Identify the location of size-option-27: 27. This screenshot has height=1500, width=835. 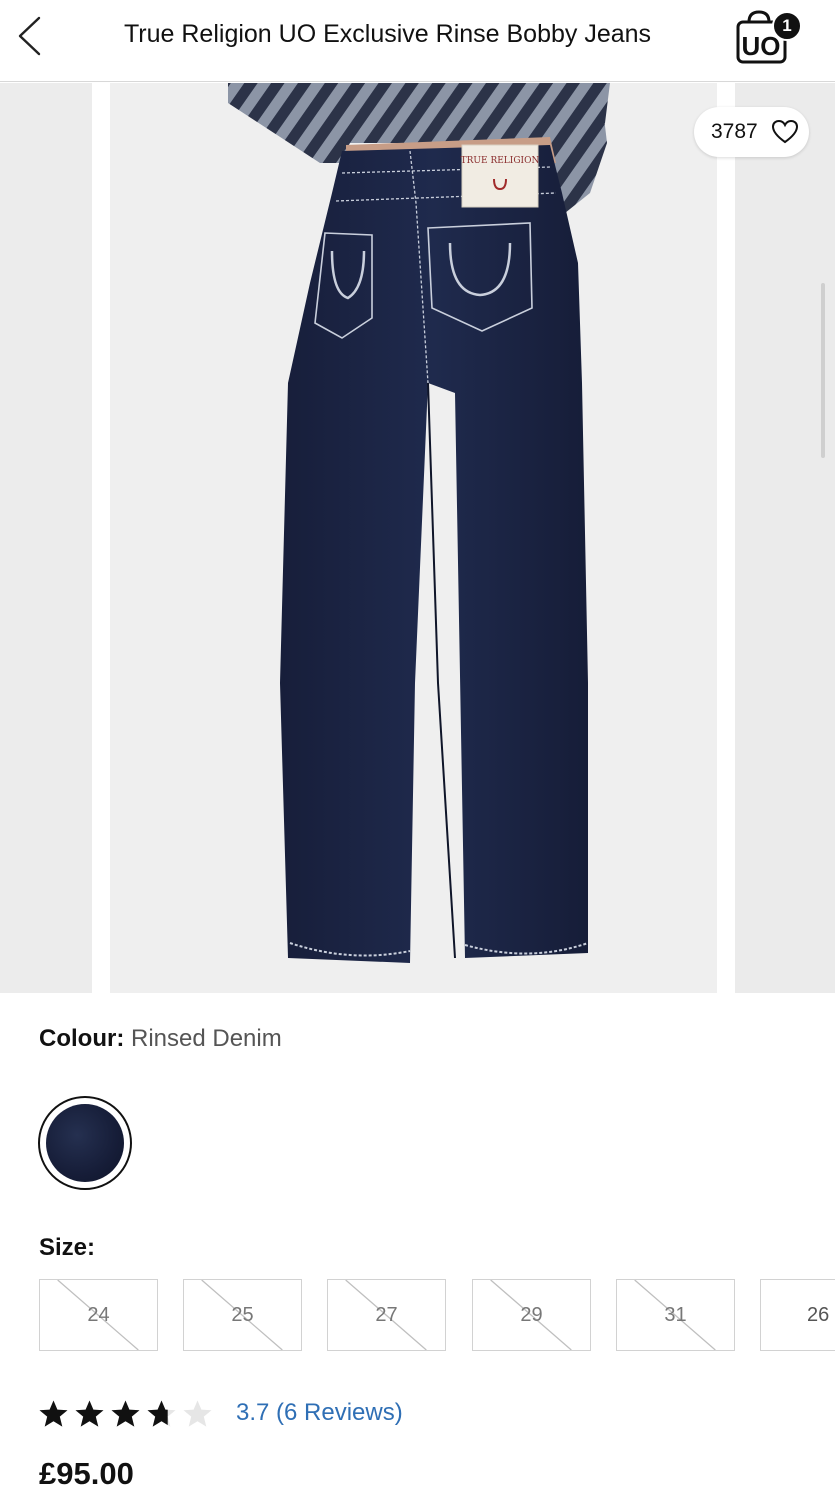
(386, 1315).